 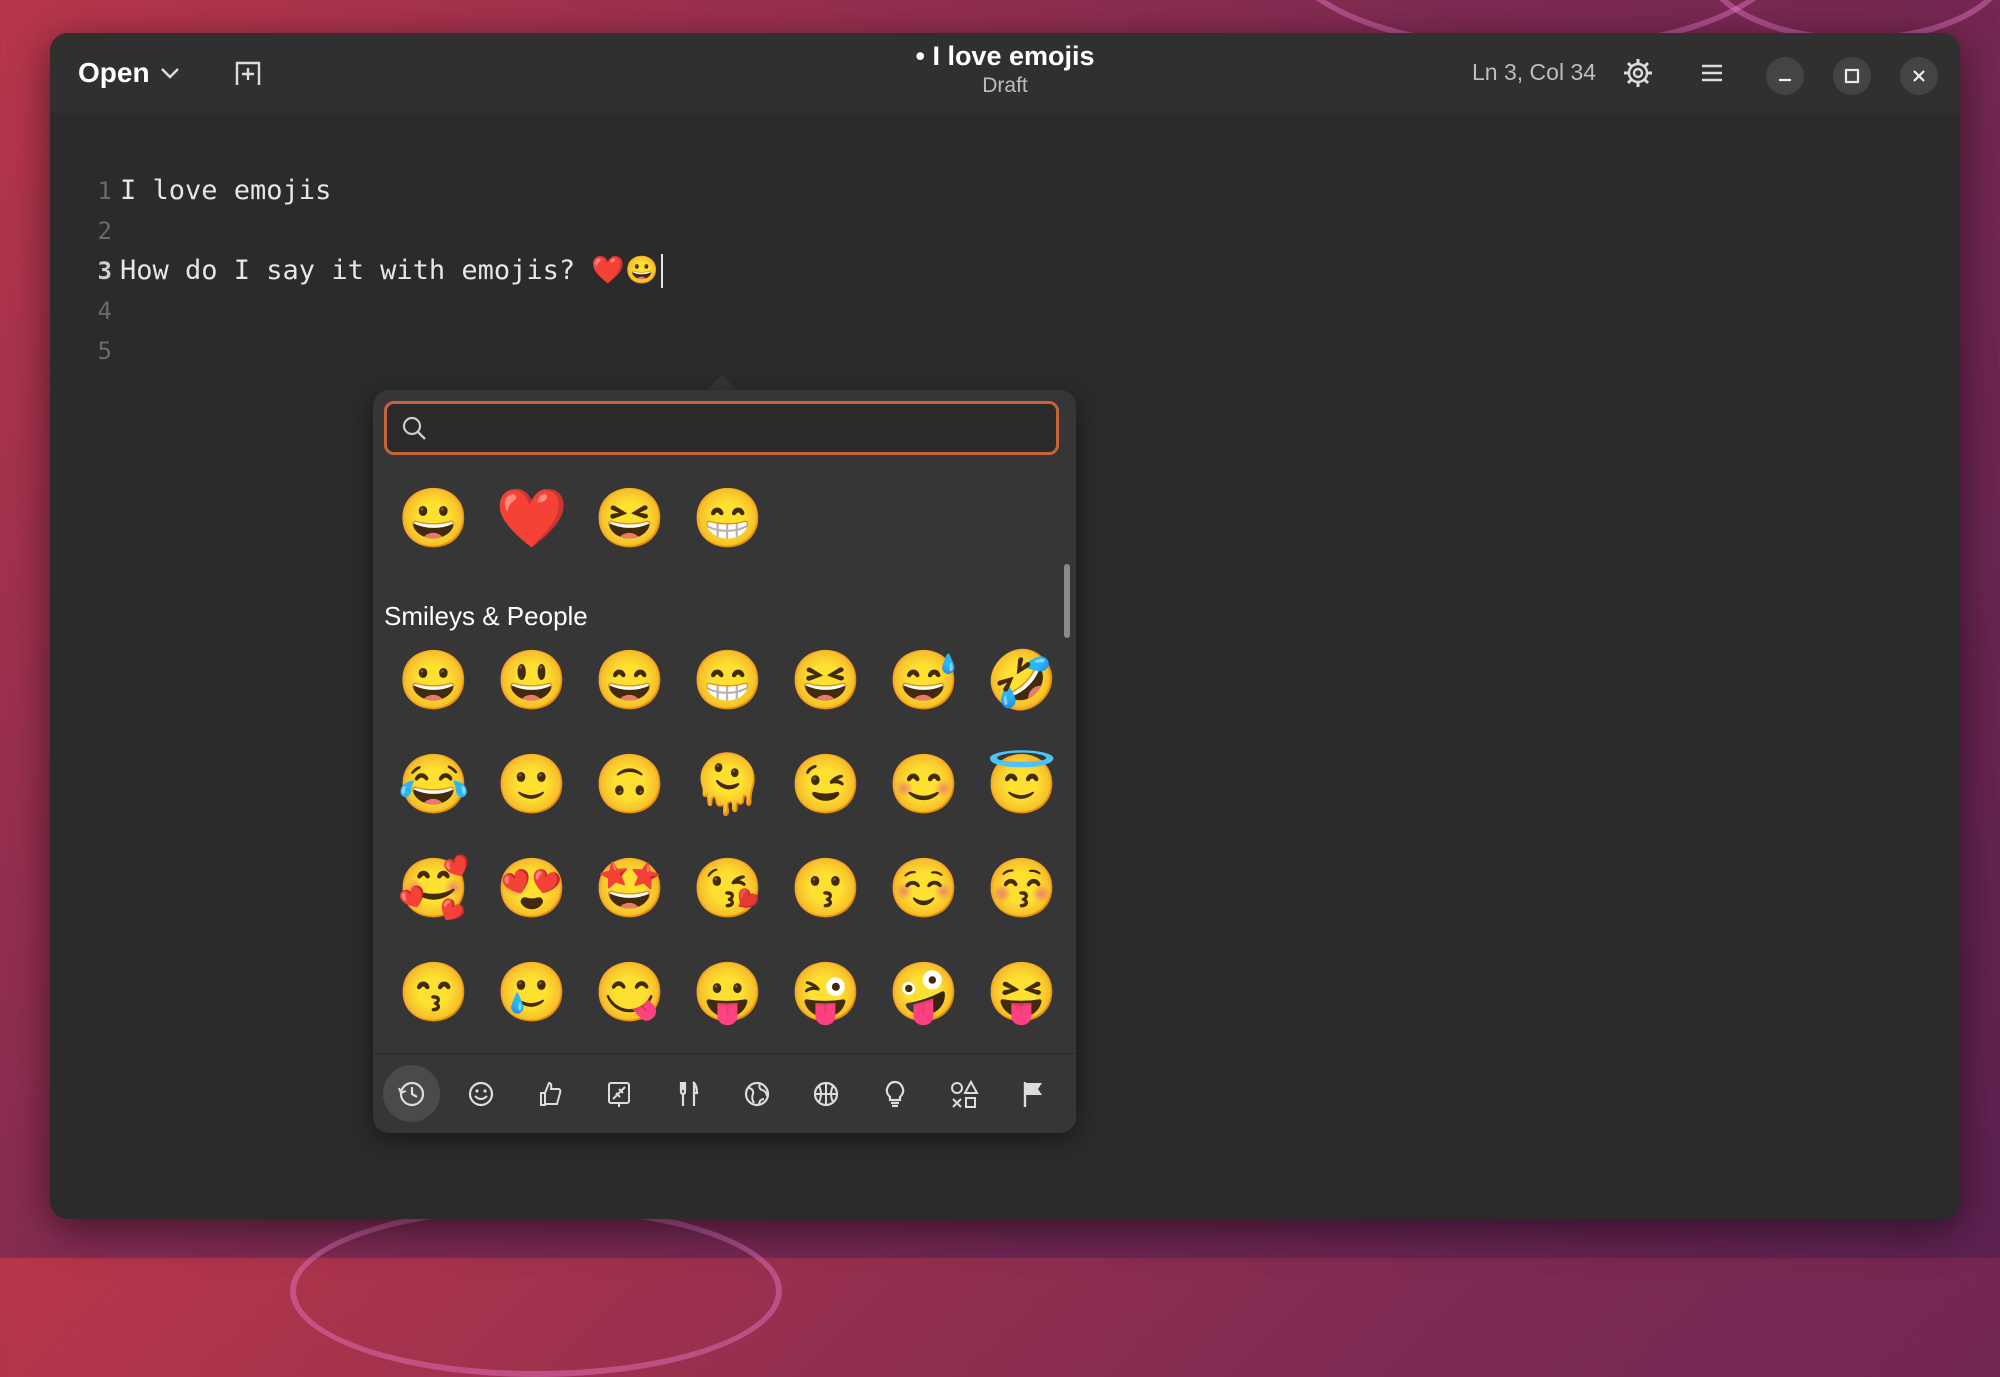 I want to click on emoji-search-field, so click(x=721, y=428).